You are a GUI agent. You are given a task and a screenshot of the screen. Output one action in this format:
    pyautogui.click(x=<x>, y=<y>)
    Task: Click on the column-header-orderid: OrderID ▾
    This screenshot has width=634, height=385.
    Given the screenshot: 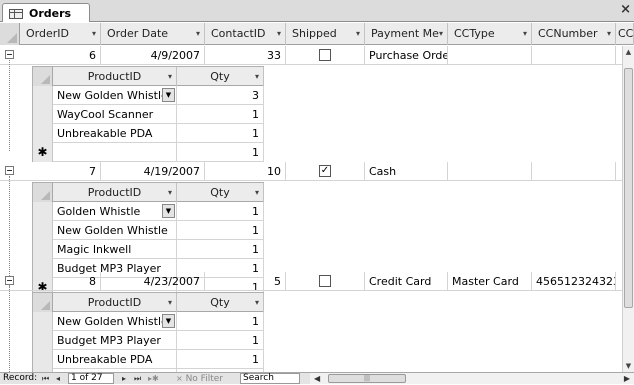 What is the action you would take?
    pyautogui.click(x=60, y=34)
    